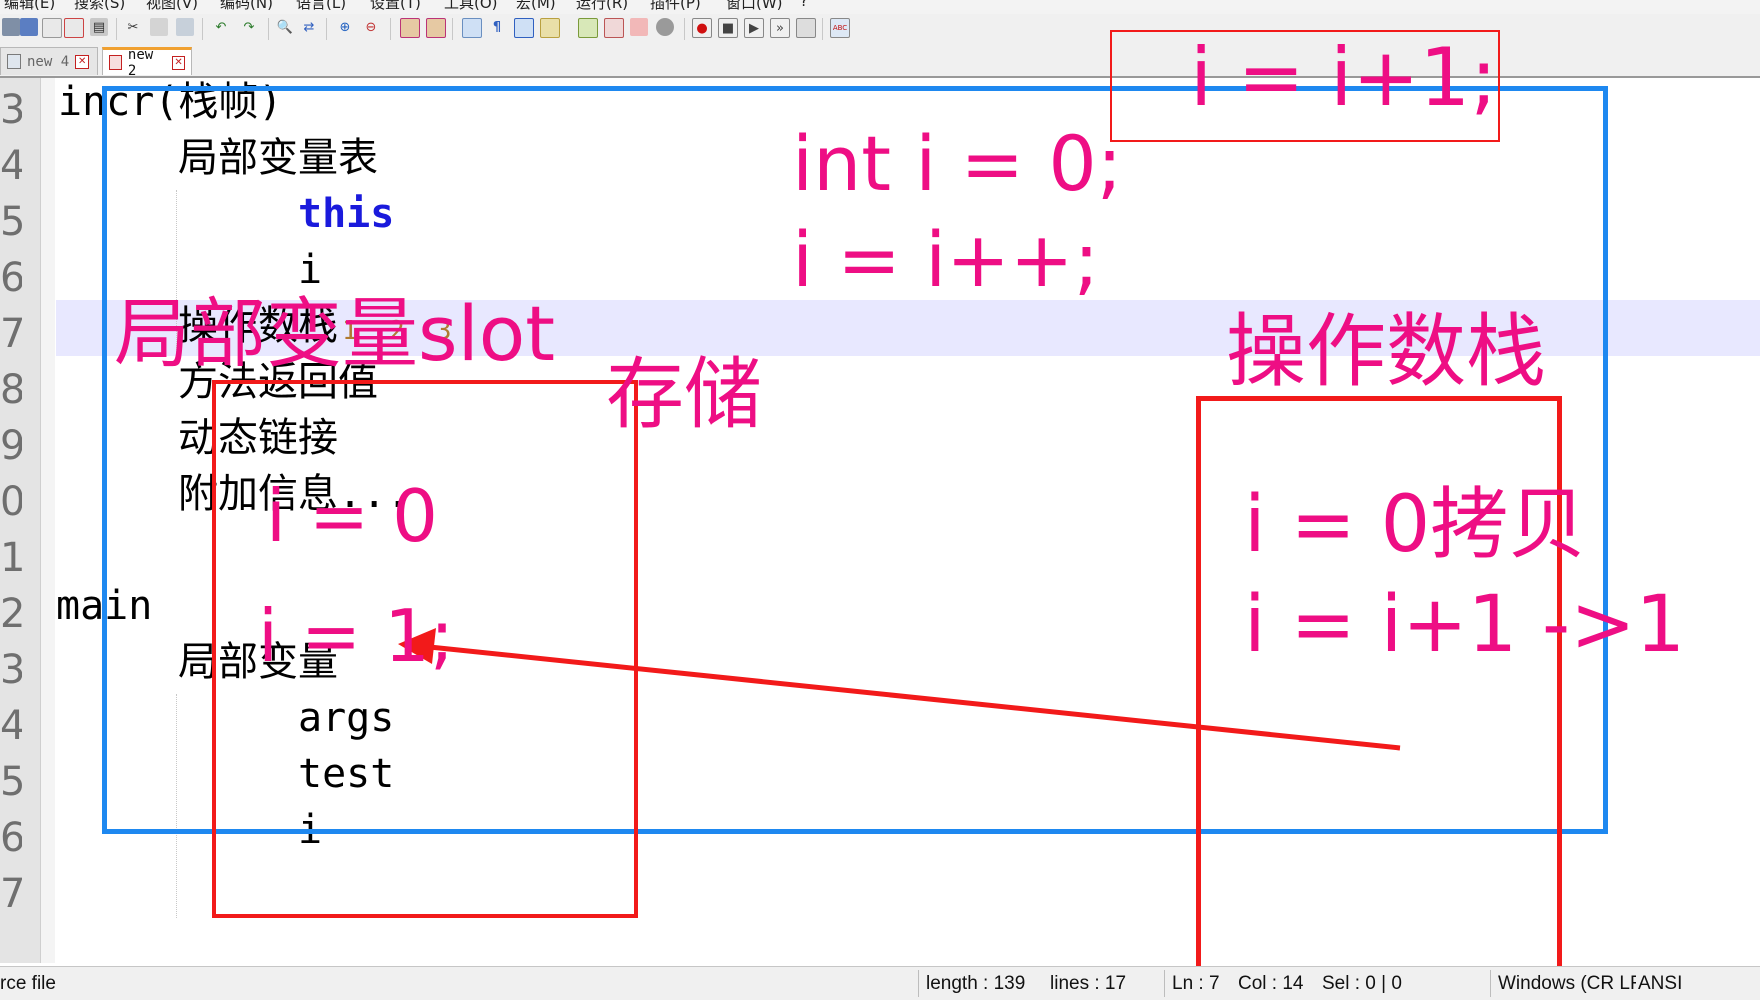  I want to click on status-file-type: rce file, so click(28, 983).